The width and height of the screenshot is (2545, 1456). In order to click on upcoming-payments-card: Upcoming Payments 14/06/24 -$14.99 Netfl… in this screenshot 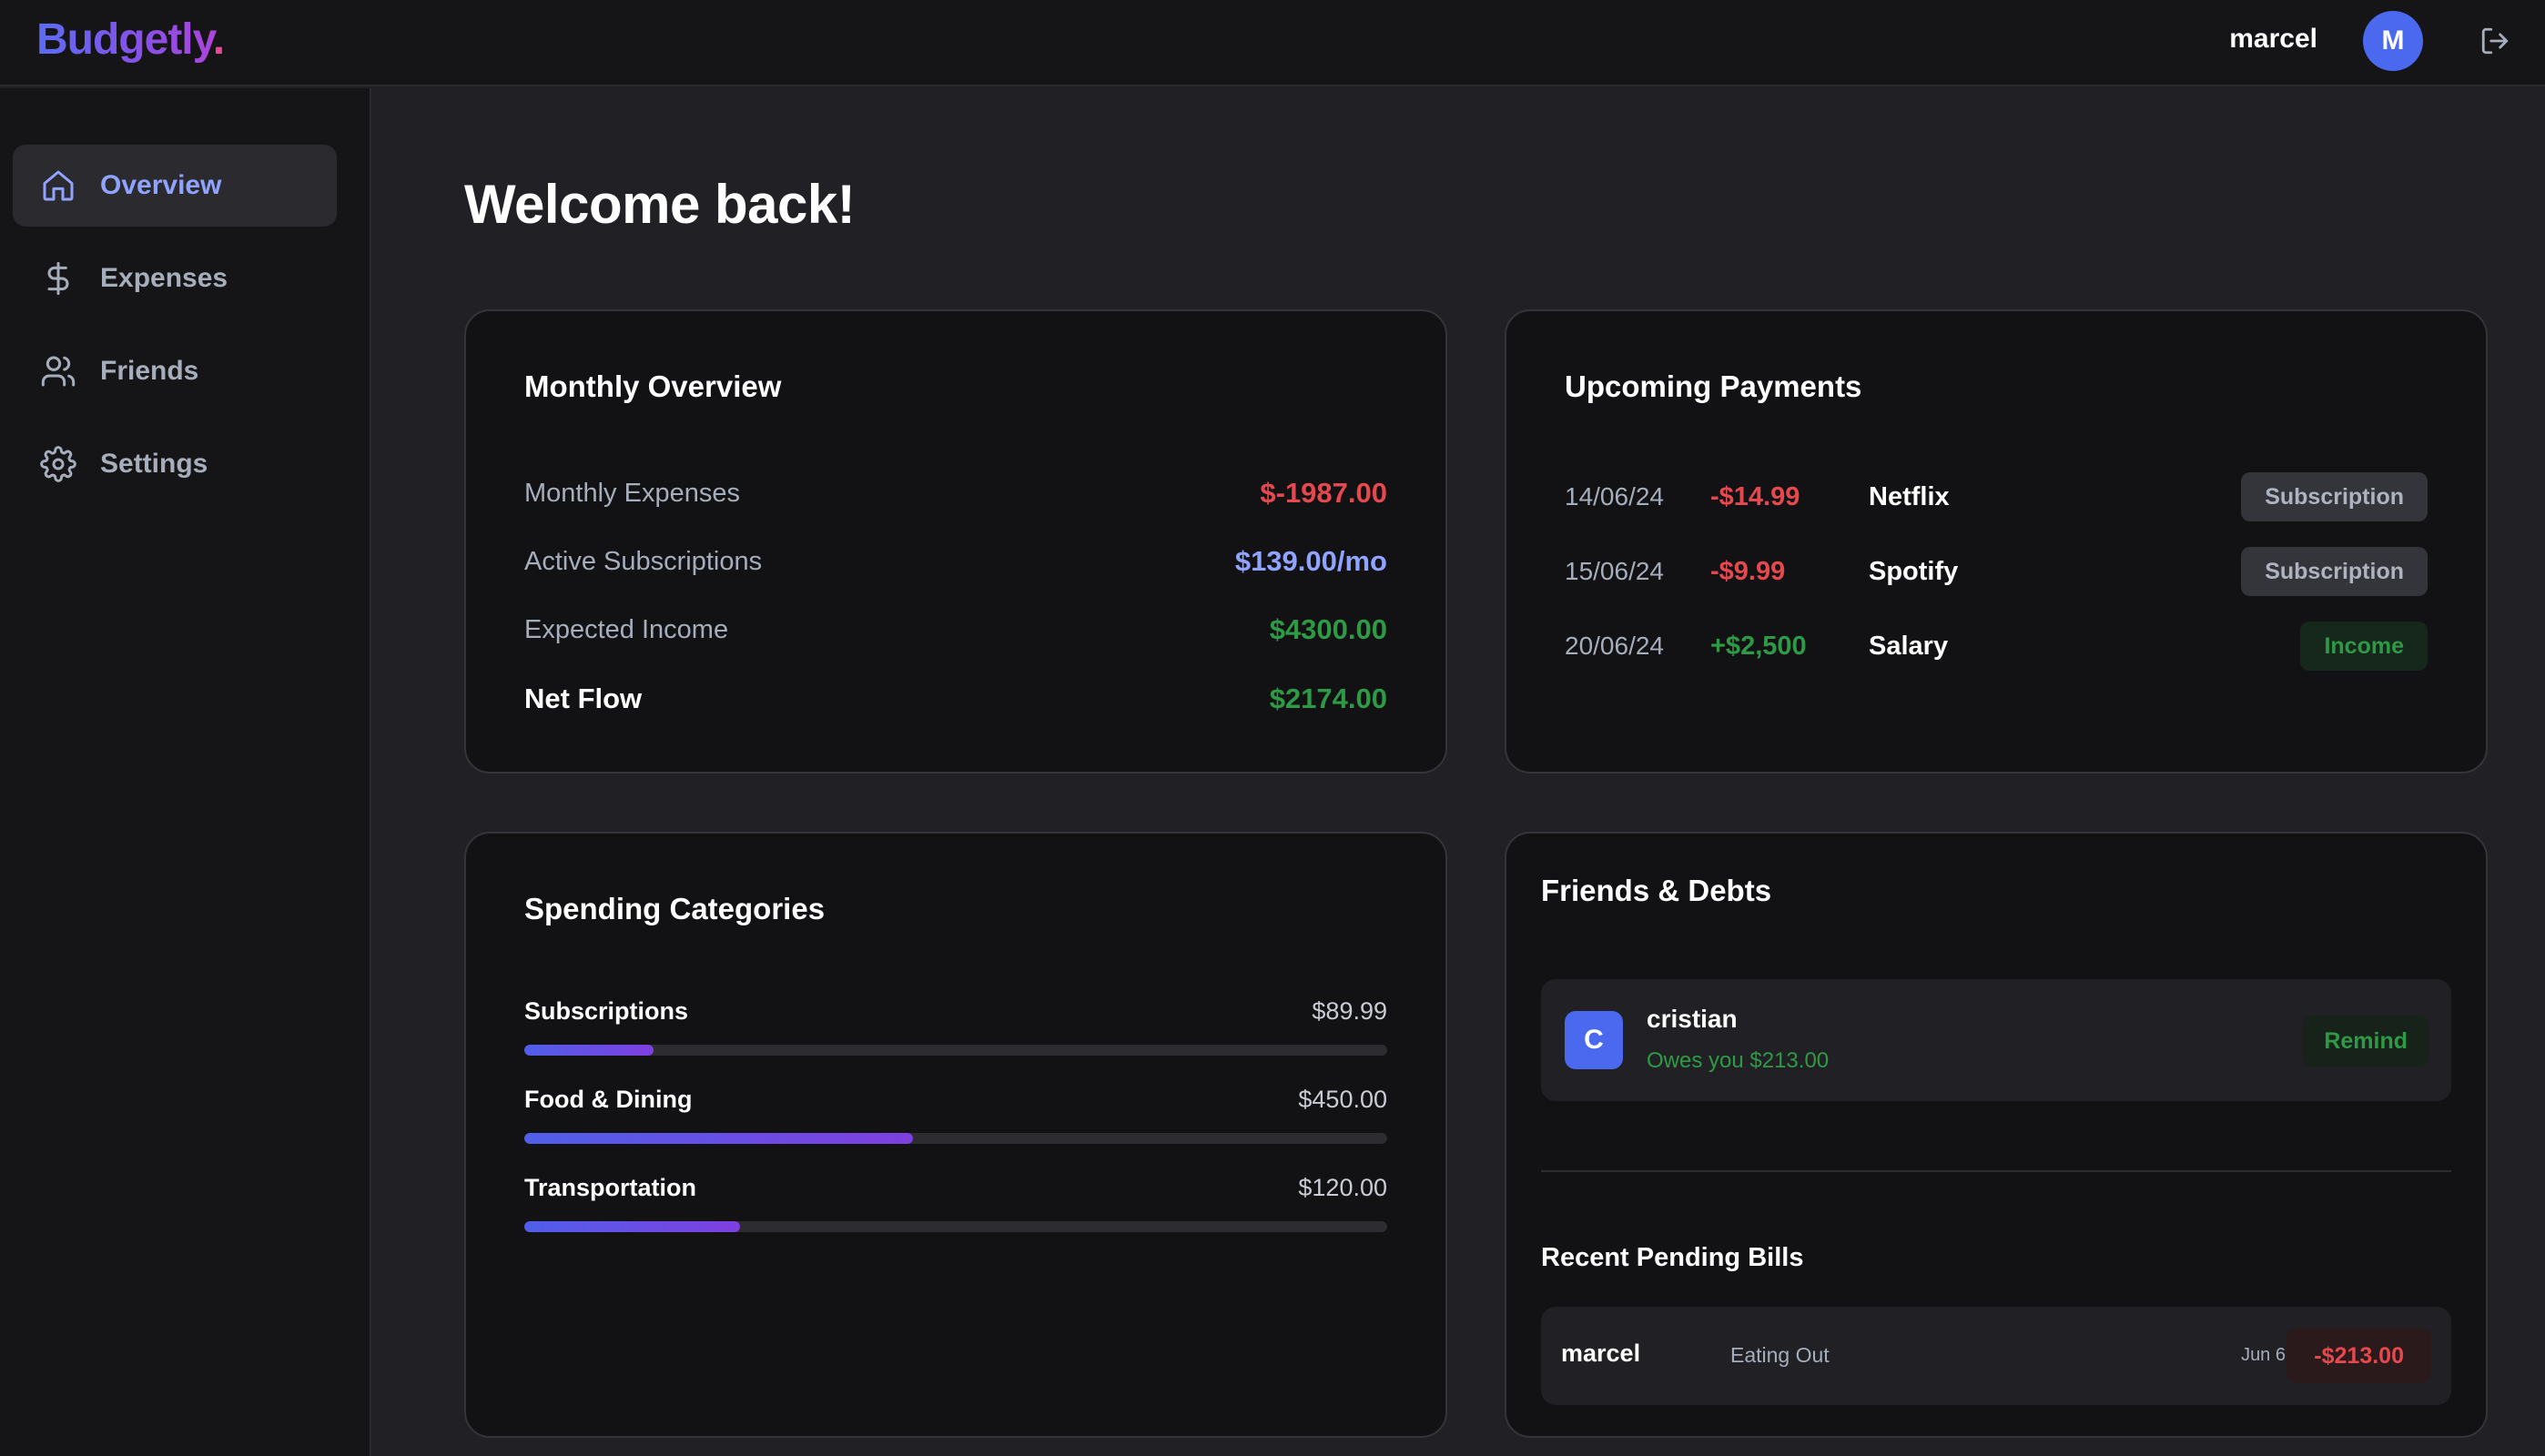, I will do `click(1997, 541)`.